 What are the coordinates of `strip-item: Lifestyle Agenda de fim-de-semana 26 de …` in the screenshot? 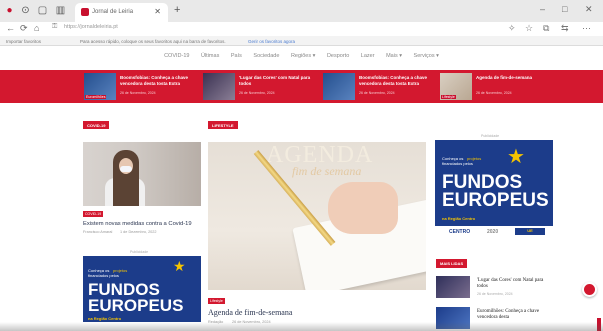 It's located at (496, 86).